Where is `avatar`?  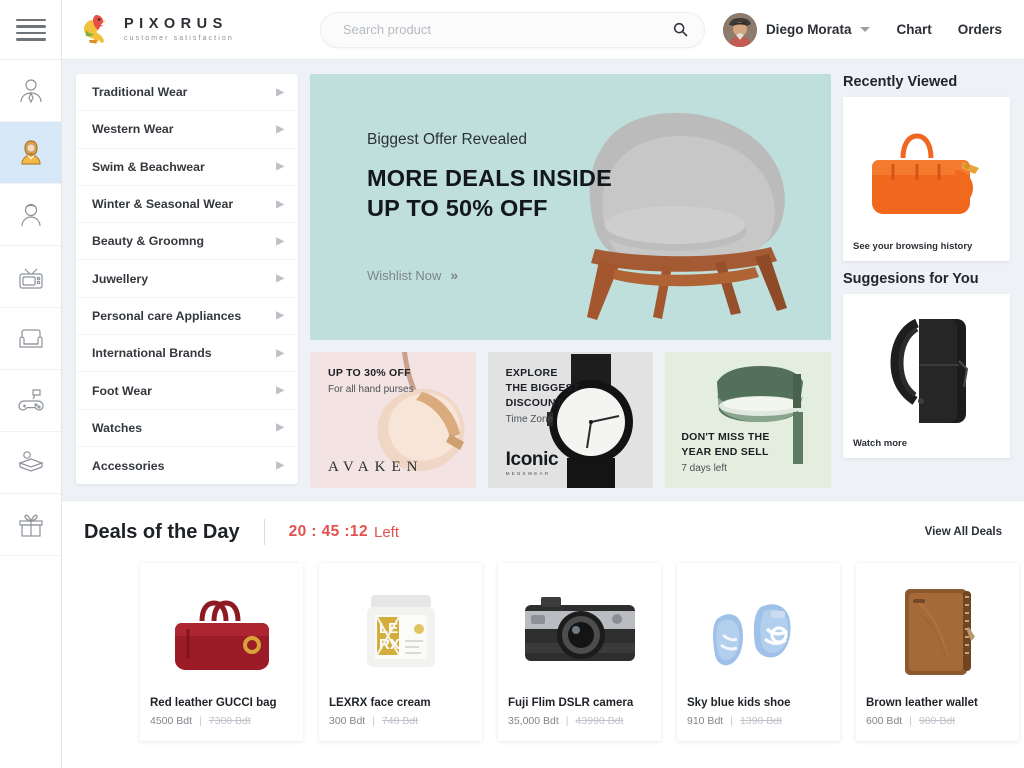
avatar is located at coordinates (739, 29).